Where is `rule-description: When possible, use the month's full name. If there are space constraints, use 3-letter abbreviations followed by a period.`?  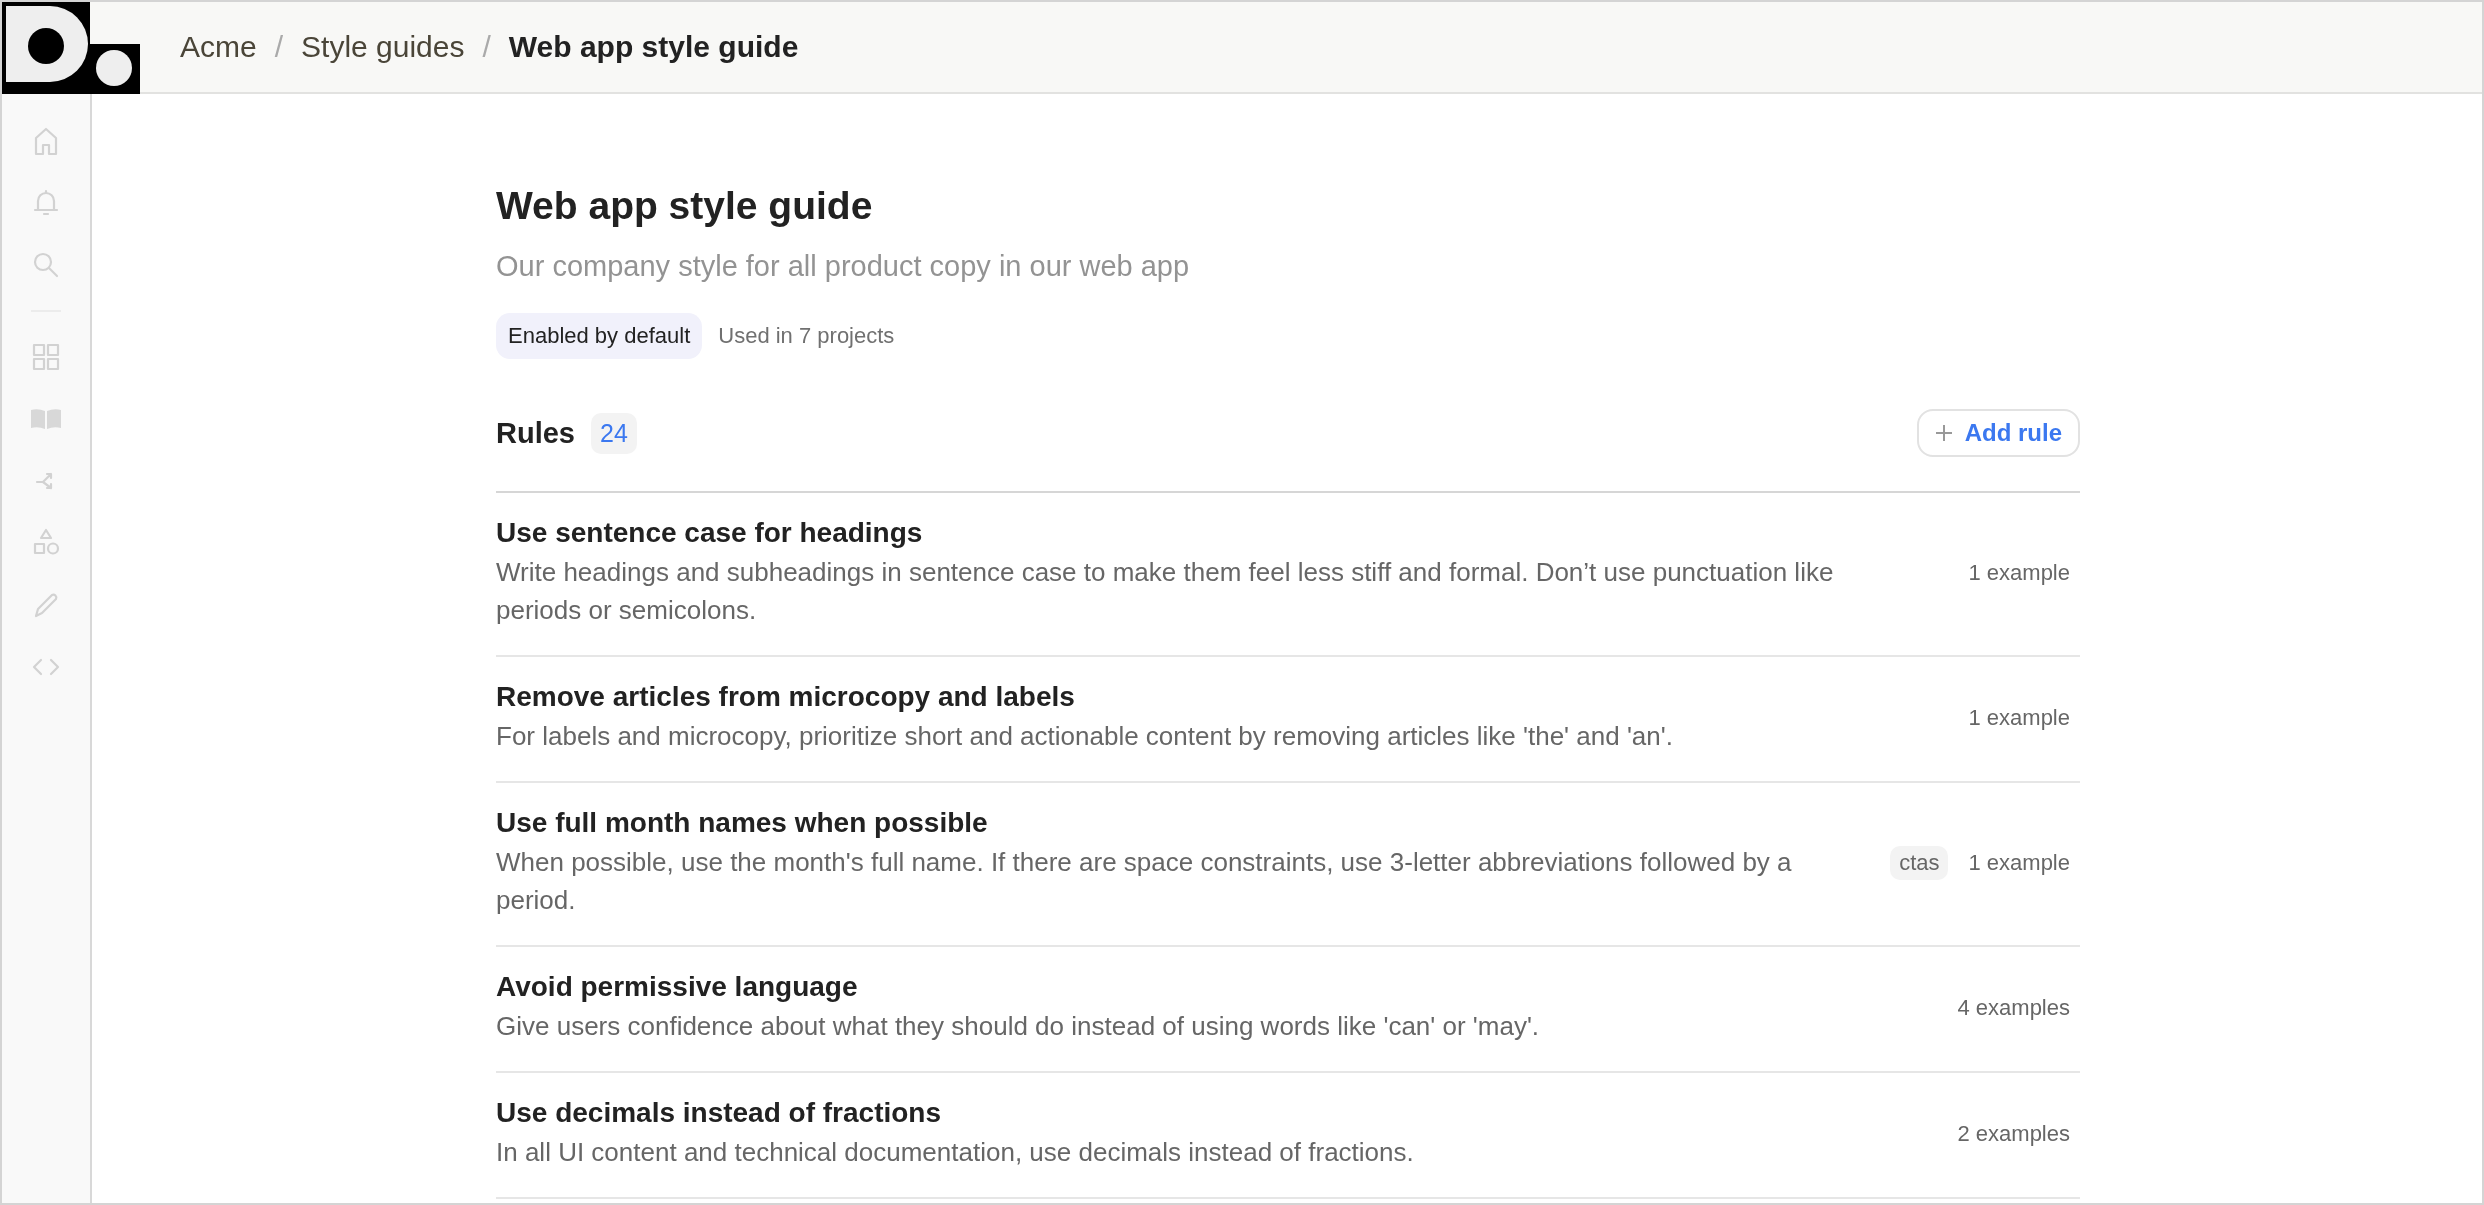
rule-description: When possible, use the month's full name. If there are space constraints, use 3-letter abbreviations followed by a period. is located at coordinates (1144, 881).